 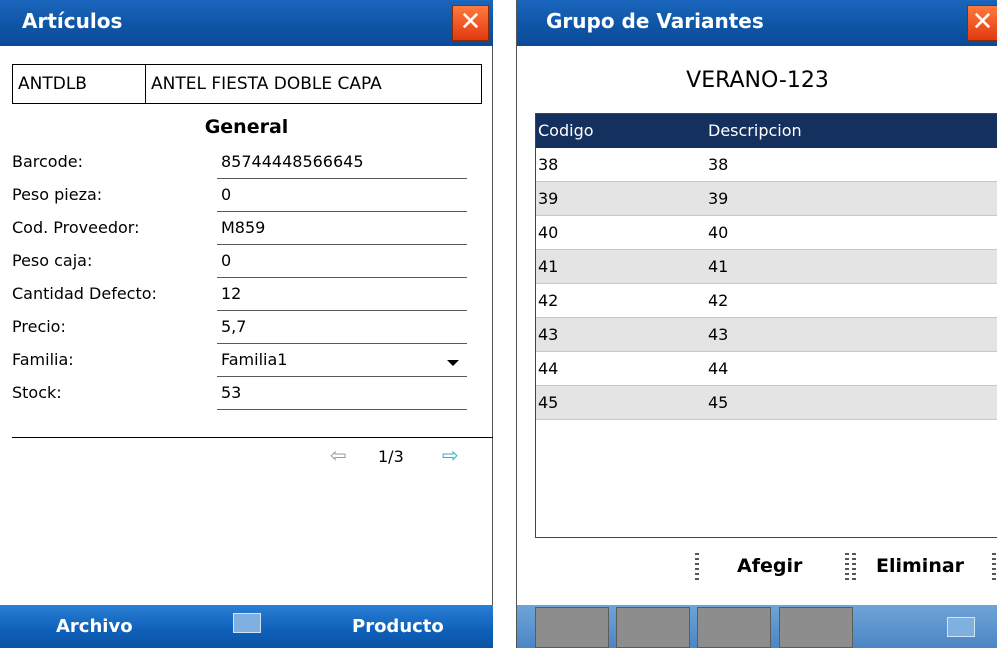 What do you see at coordinates (342, 165) in the screenshot?
I see `barcode-input: 85744448566645` at bounding box center [342, 165].